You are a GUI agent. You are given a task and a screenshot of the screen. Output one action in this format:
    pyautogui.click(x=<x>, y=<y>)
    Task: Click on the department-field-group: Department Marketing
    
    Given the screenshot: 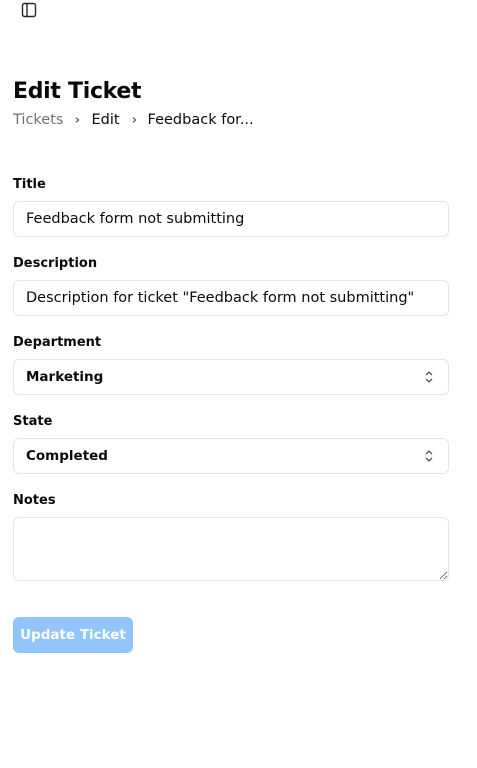 What is the action you would take?
    pyautogui.click(x=231, y=364)
    